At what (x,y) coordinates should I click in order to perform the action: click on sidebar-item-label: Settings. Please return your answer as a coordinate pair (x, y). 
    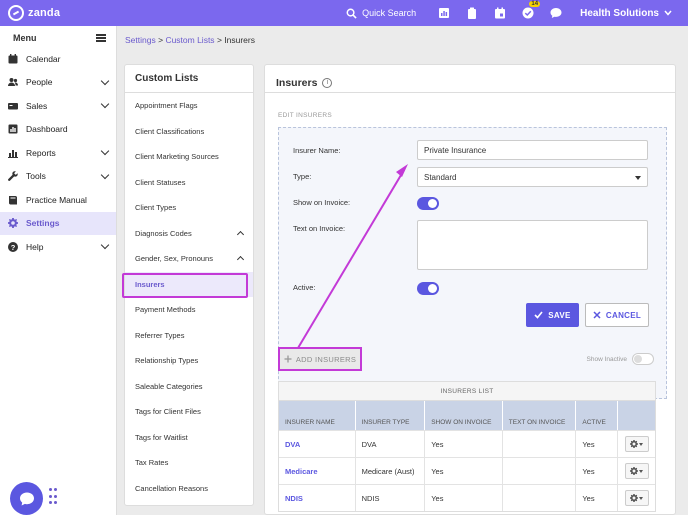
    Looking at the image, I should click on (43, 223).